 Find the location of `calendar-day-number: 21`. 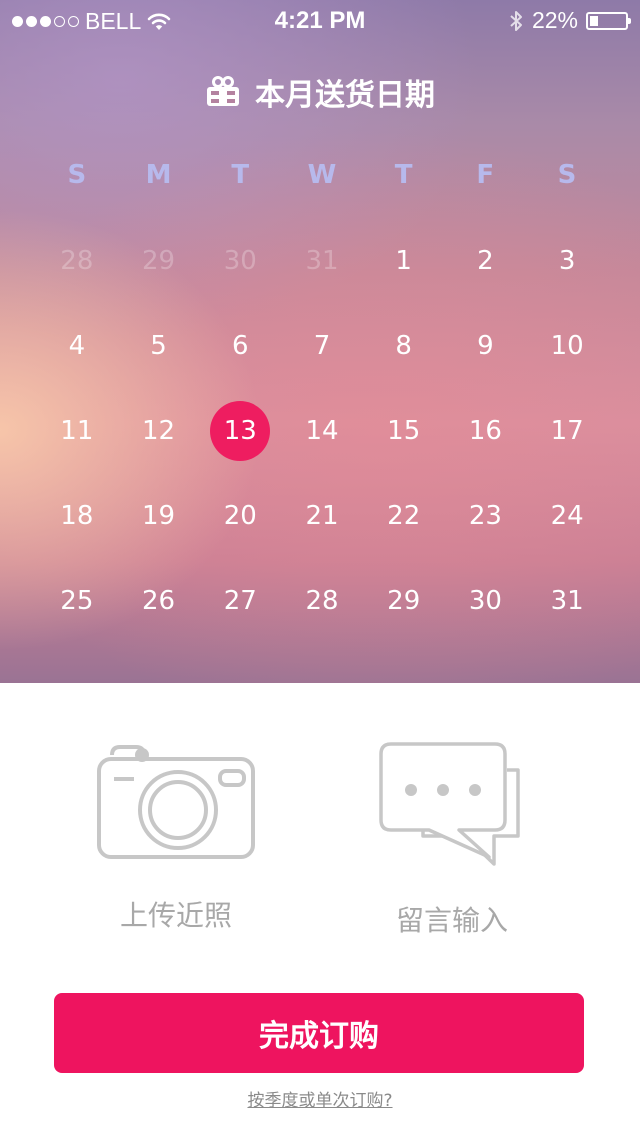

calendar-day-number: 21 is located at coordinates (322, 515).